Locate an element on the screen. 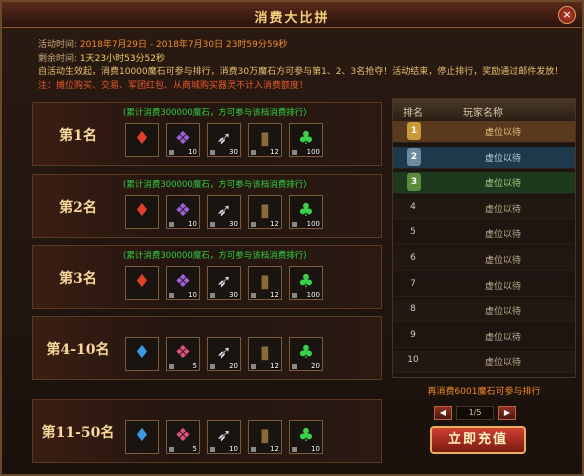  rank-tier: 第11-50名 ♦ ❖ 5 ➶ 10 ▮ 12 ♣ 10 is located at coordinates (207, 431).